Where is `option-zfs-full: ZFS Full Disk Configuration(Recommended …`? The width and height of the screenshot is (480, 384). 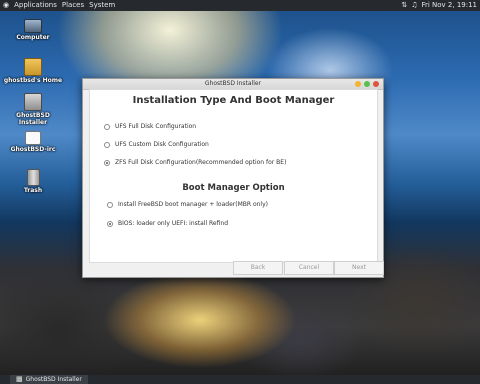 option-zfs-full: ZFS Full Disk Configuration(Recommended … is located at coordinates (195, 162).